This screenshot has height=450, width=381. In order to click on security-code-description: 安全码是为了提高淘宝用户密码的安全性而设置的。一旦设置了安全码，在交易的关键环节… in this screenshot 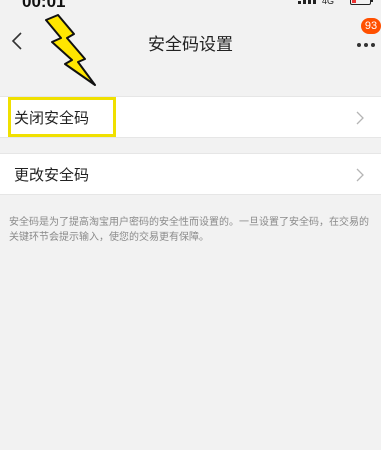, I will do `click(189, 230)`.